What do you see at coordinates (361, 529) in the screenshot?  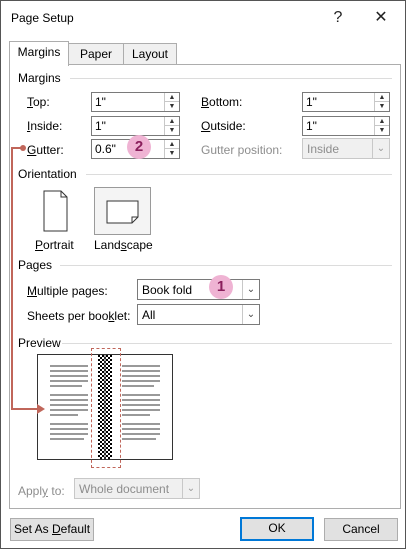 I see `cancel-button: Cancel` at bounding box center [361, 529].